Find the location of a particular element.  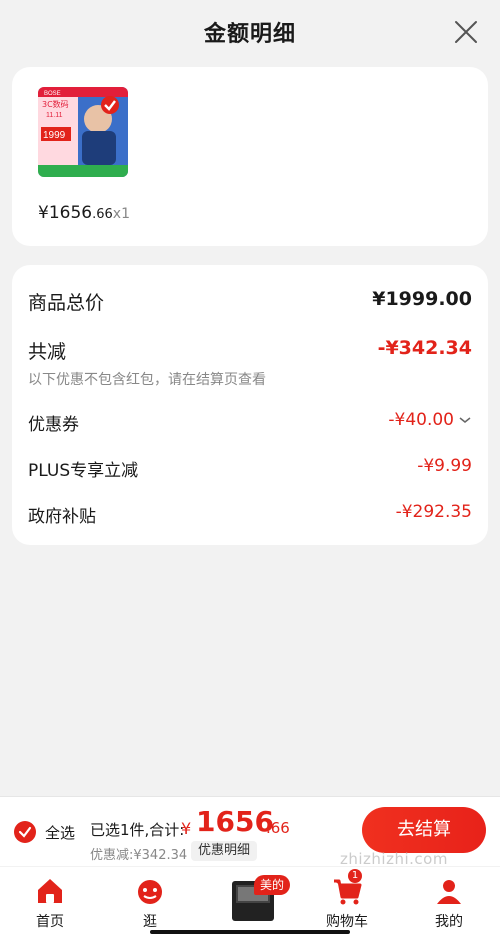

product-price-int: 1656 is located at coordinates (70, 213).